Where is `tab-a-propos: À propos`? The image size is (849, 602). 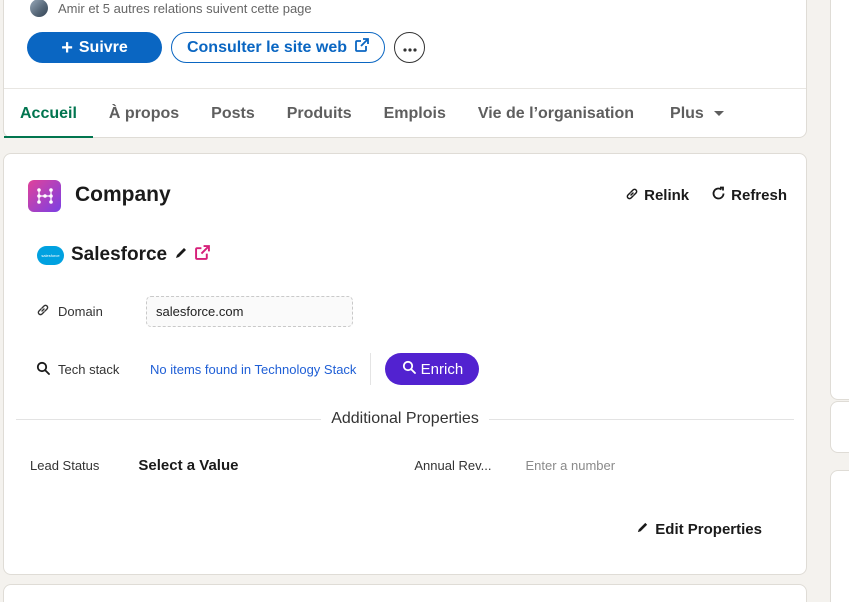 tab-a-propos: À propos is located at coordinates (144, 113).